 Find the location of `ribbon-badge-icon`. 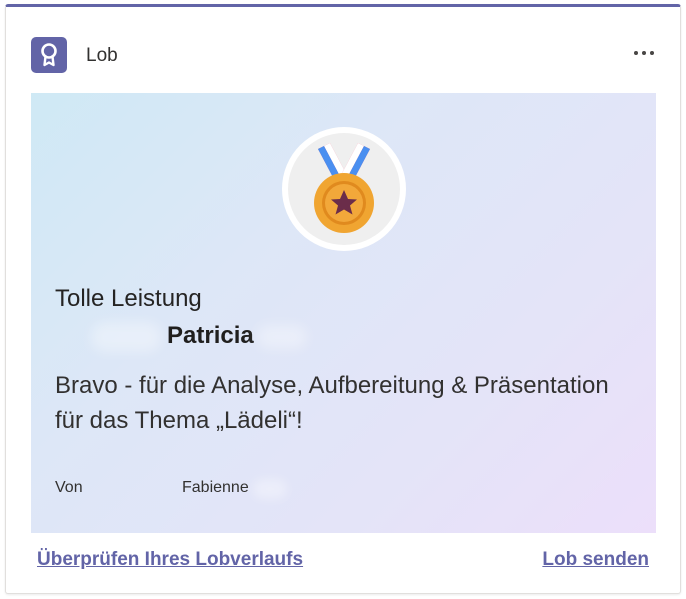

ribbon-badge-icon is located at coordinates (49, 55).